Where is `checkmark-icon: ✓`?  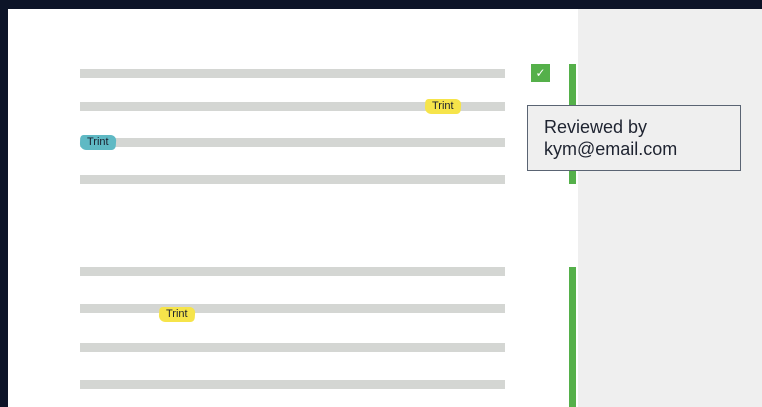 checkmark-icon: ✓ is located at coordinates (540, 73).